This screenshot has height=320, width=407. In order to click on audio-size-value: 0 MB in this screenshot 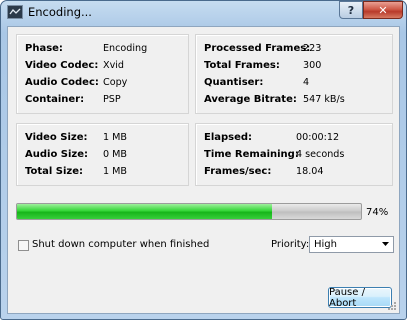, I will do `click(115, 154)`.